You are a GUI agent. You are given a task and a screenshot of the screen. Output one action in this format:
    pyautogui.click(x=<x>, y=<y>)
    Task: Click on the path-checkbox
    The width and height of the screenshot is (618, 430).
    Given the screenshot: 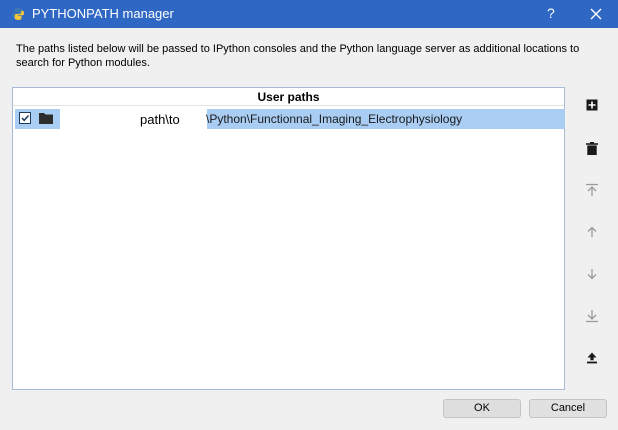 What is the action you would take?
    pyautogui.click(x=25, y=118)
    